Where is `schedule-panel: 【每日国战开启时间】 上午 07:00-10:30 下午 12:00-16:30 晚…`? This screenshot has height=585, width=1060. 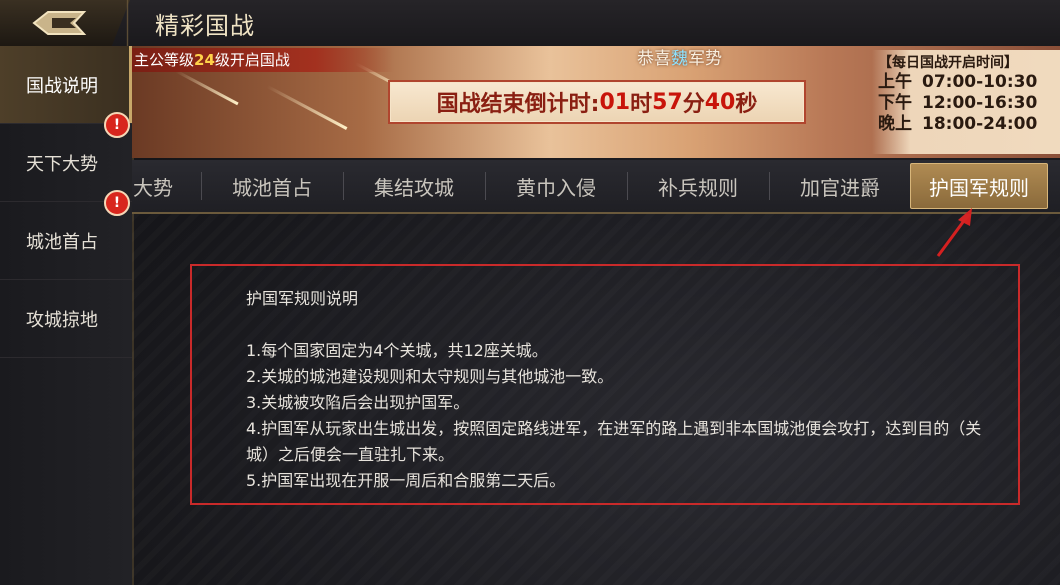 schedule-panel: 【每日国战开启时间】 上午 07:00-10:30 下午 12:00-16:30 晚… is located at coordinates (966, 102).